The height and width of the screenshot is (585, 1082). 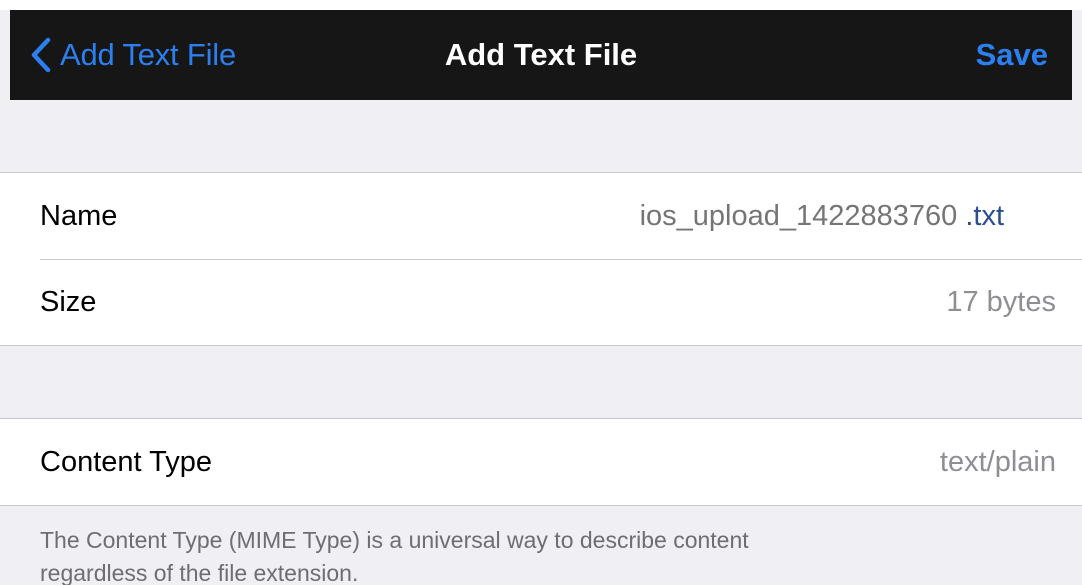 I want to click on back-button: Add Text File, so click(x=133, y=55).